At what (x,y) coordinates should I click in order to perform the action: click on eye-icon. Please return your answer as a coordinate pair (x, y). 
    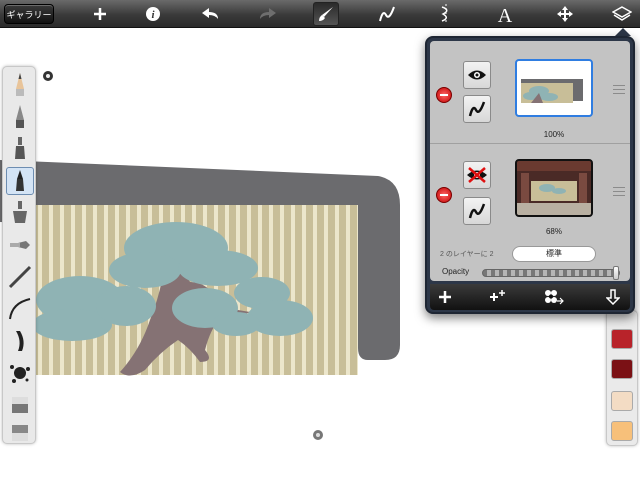
    Looking at the image, I should click on (477, 75).